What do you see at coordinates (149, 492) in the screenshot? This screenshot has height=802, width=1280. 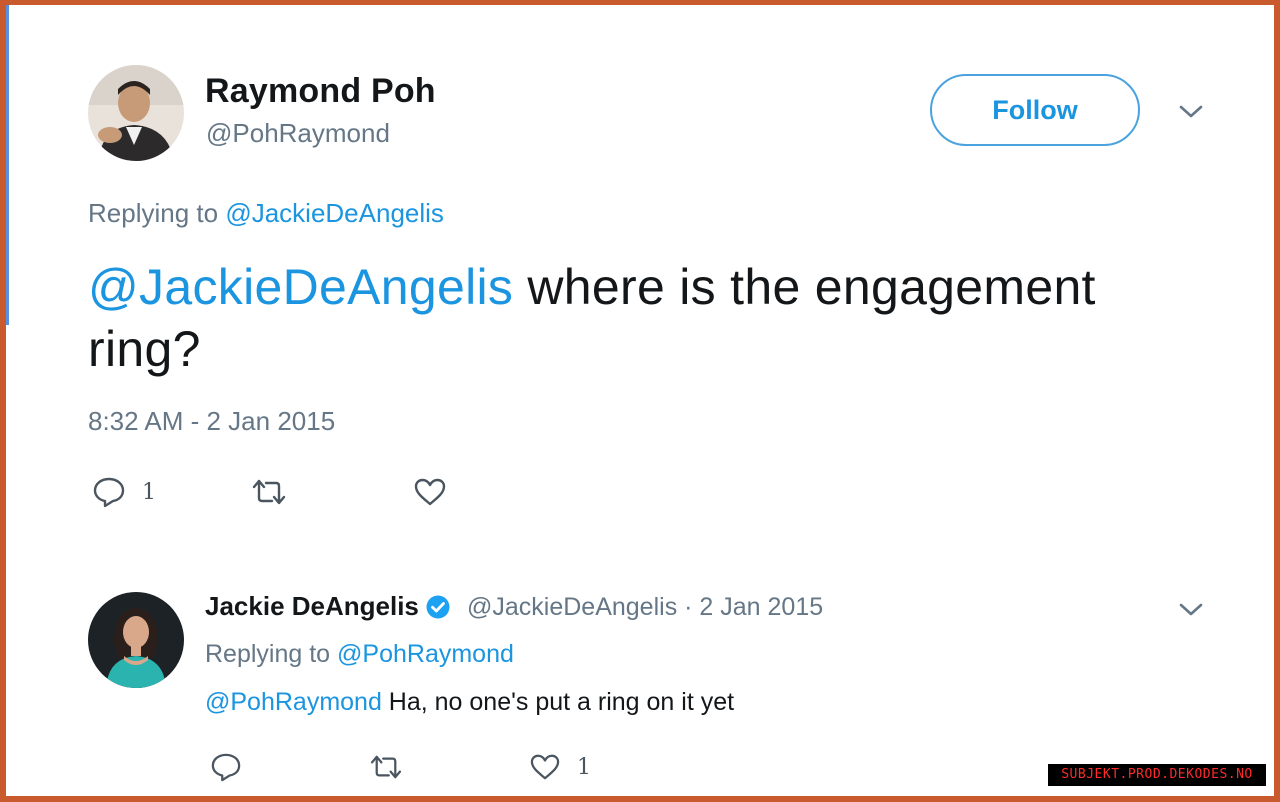 I see `reply-count: 1` at bounding box center [149, 492].